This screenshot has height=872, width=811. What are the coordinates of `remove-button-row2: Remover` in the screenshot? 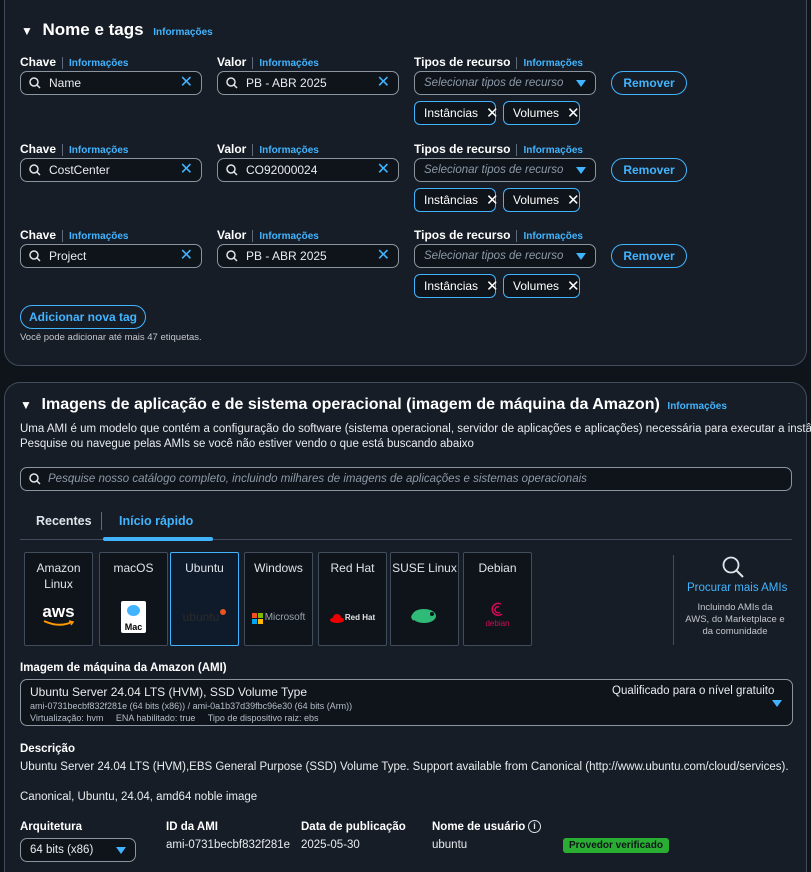 It's located at (649, 170).